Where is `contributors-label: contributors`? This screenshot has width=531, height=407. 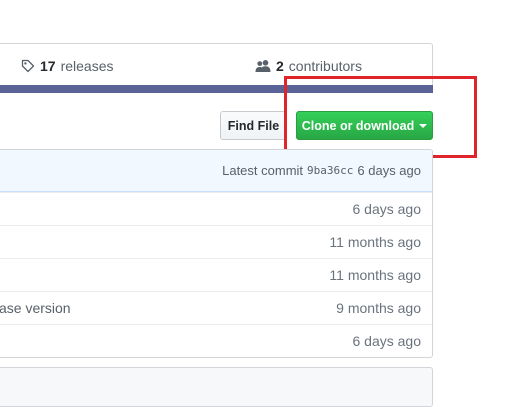 contributors-label: contributors is located at coordinates (325, 66).